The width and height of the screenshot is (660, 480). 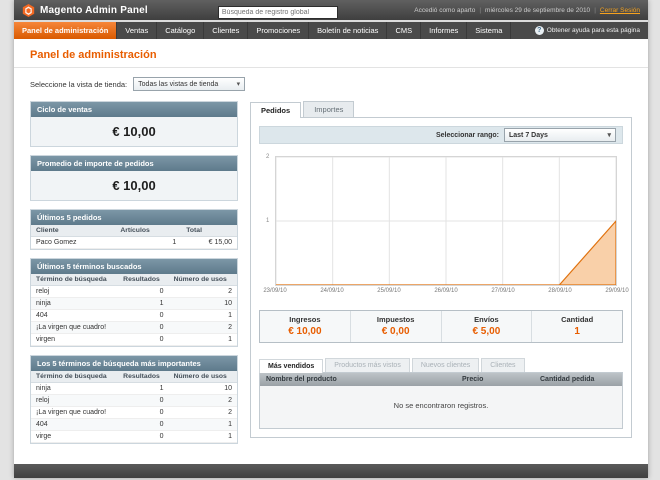 I want to click on empty-table-message: No se encontraron registros., so click(x=441, y=407).